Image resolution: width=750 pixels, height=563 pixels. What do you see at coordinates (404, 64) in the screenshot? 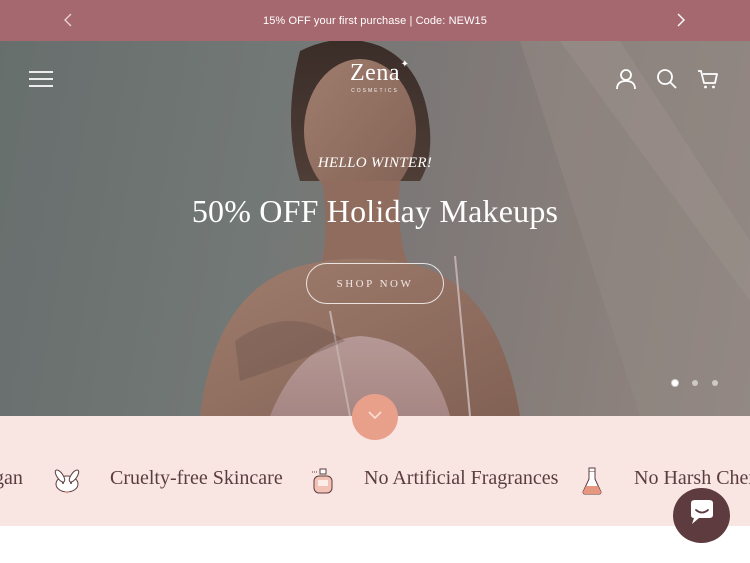
I see `sparkle-icon: ✦` at bounding box center [404, 64].